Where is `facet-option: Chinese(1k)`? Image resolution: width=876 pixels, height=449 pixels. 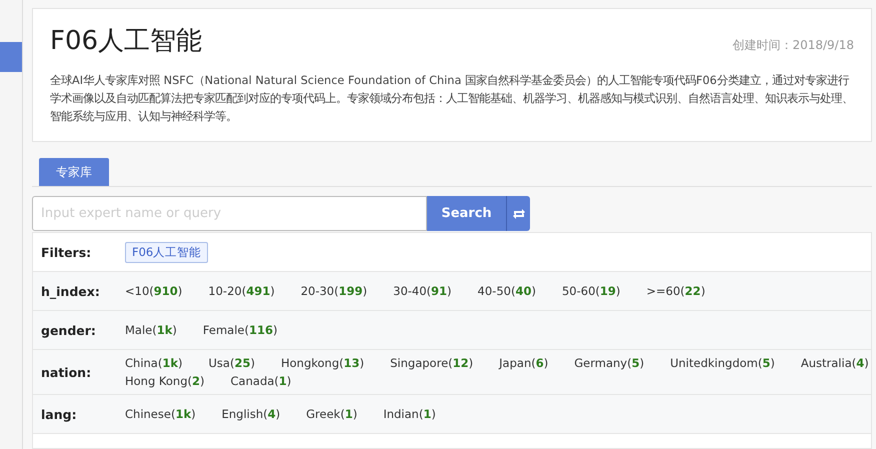 facet-option: Chinese(1k) is located at coordinates (160, 414).